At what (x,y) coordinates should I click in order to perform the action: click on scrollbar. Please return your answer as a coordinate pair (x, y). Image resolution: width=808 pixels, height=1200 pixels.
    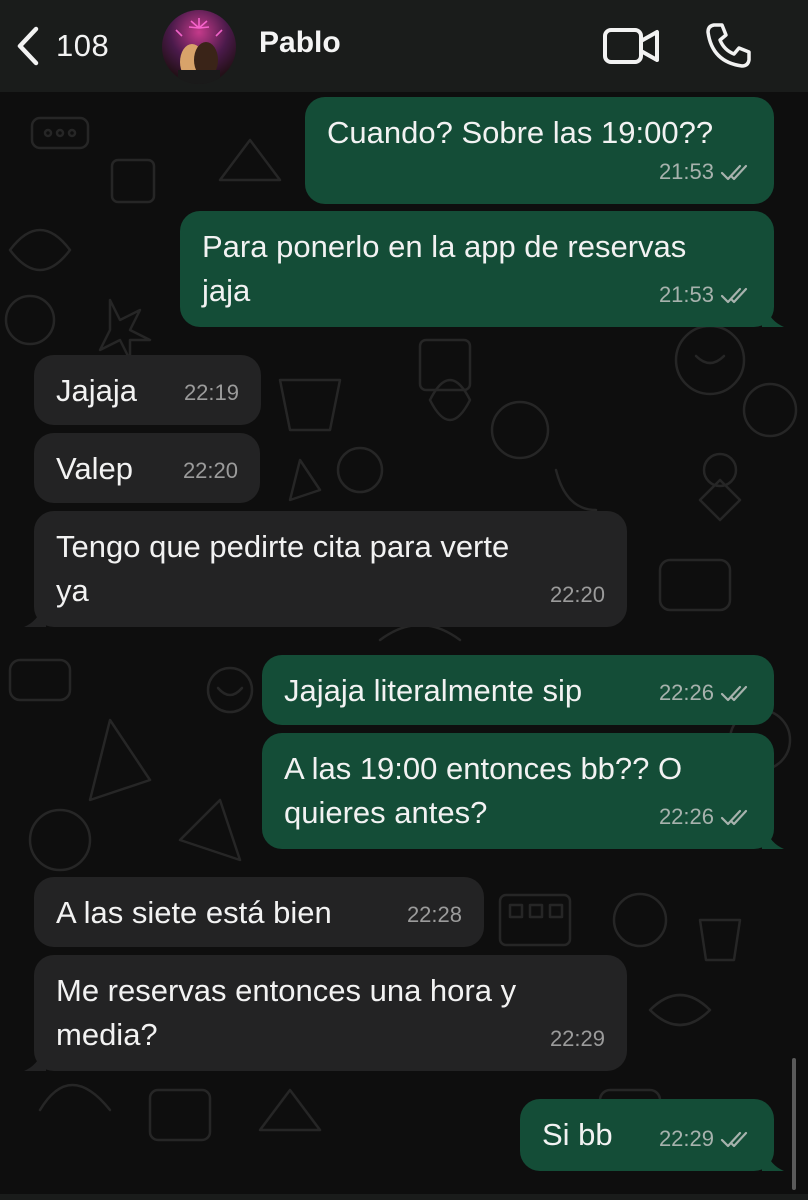
    Looking at the image, I should click on (794, 1124).